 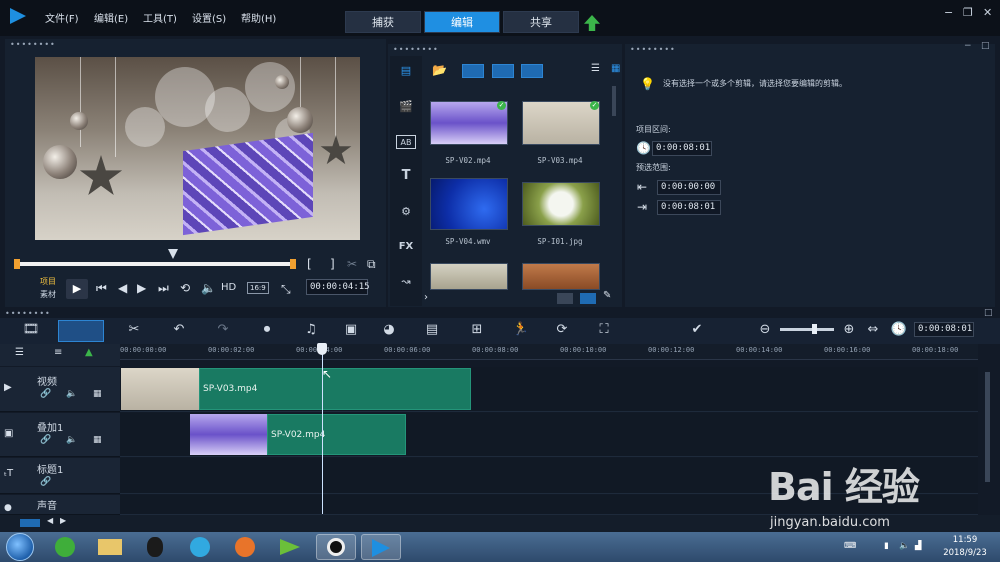 I want to click on smart-package-icon: ⛶, so click(x=604, y=330).